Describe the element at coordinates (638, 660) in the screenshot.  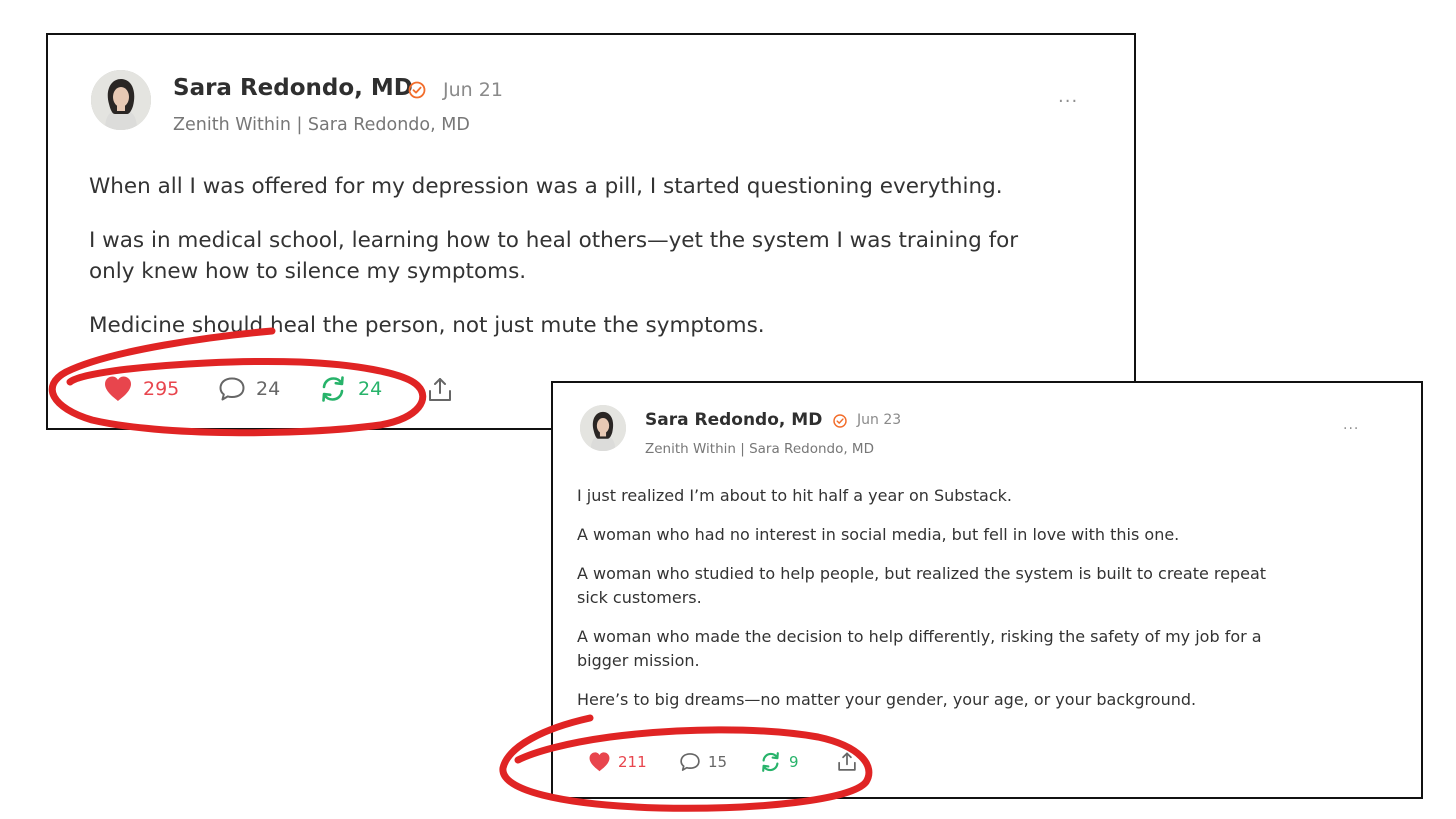
I see `note-paragraph: bigger mission.` at that location.